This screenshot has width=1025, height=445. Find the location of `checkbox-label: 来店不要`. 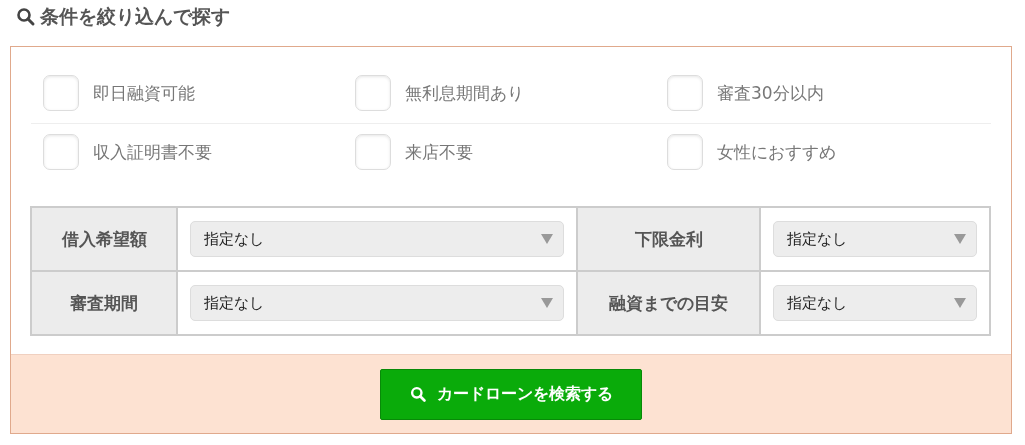

checkbox-label: 来店不要 is located at coordinates (439, 152).